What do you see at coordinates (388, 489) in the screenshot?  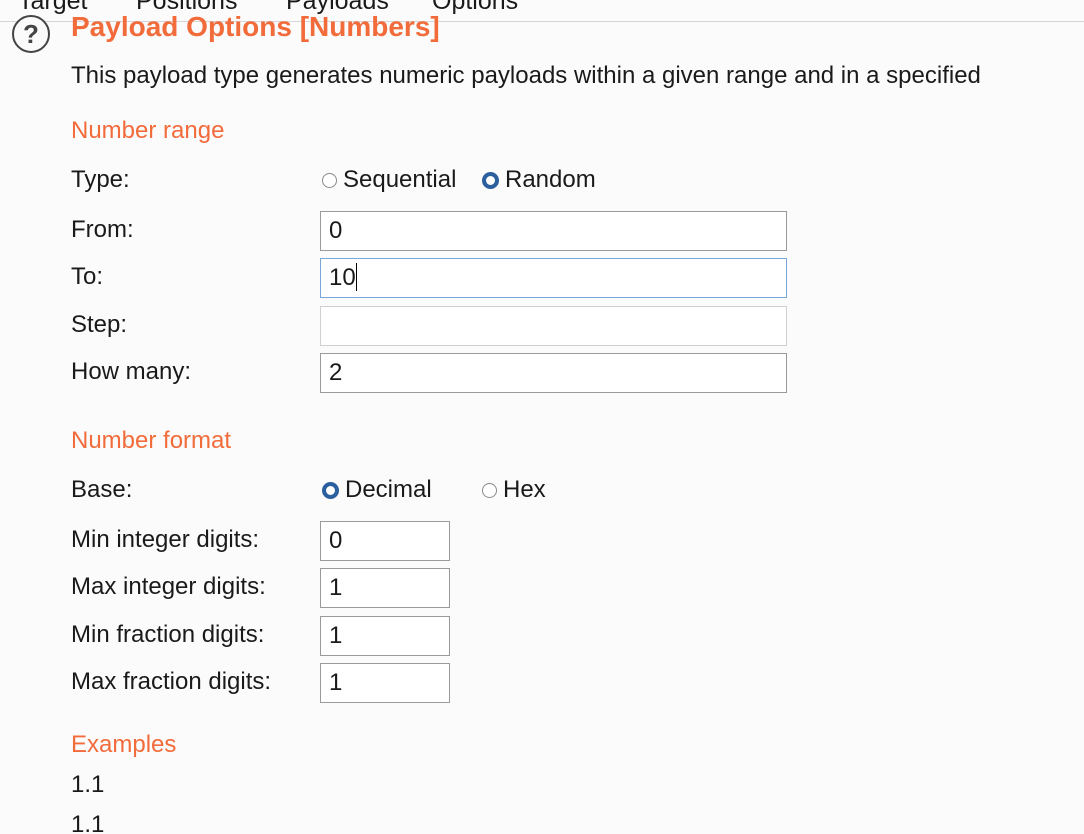 I see `radio-decimal-label: Decimal` at bounding box center [388, 489].